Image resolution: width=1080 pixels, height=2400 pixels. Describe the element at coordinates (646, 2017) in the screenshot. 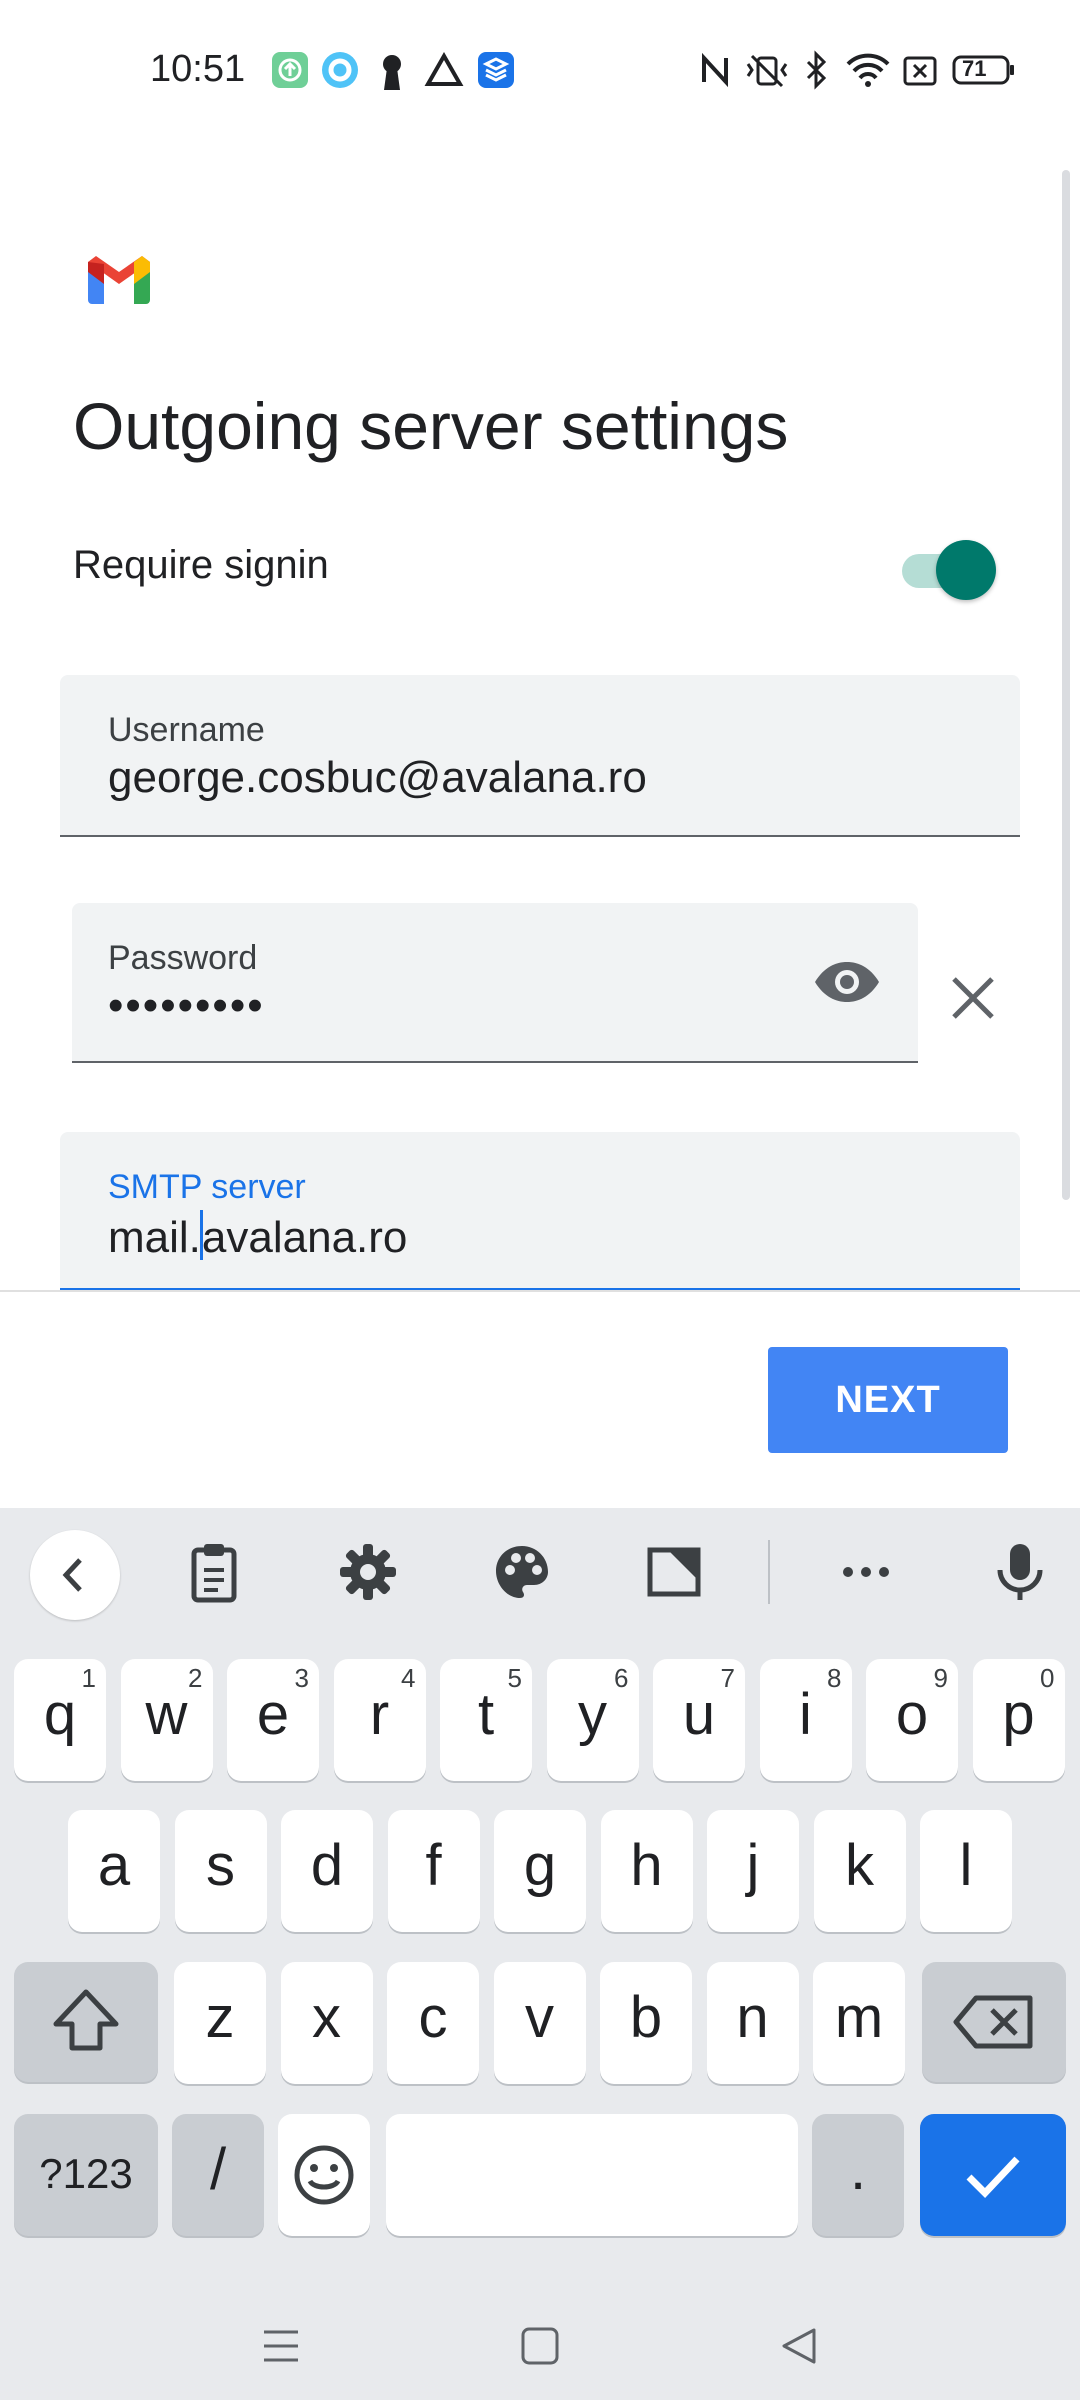

I see `key-label: b` at that location.